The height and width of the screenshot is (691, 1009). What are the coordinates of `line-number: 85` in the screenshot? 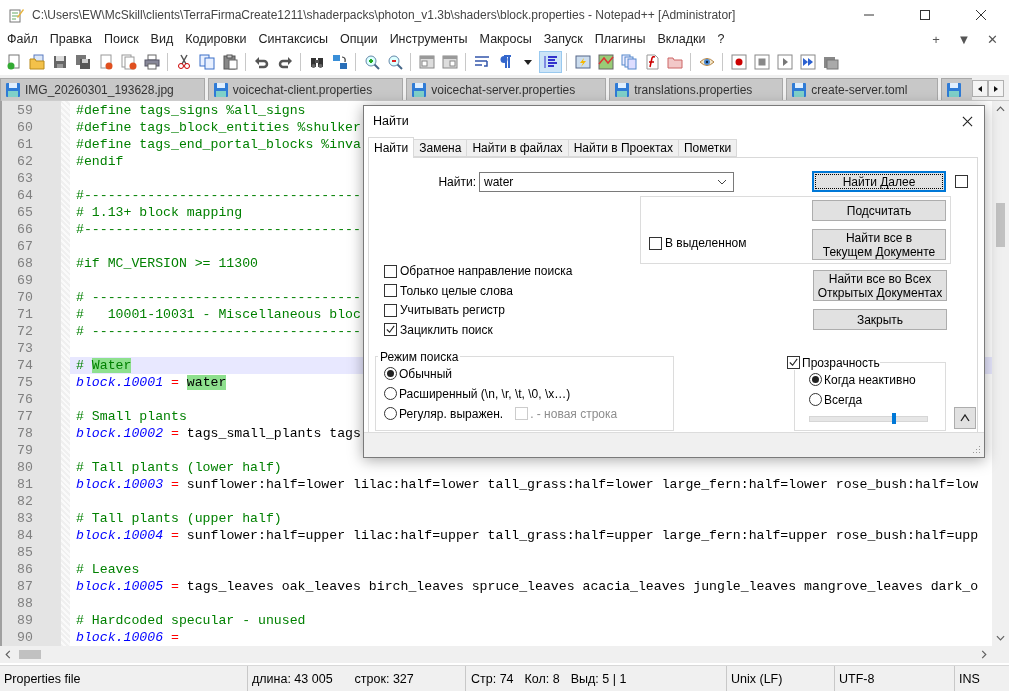 It's located at (25, 552).